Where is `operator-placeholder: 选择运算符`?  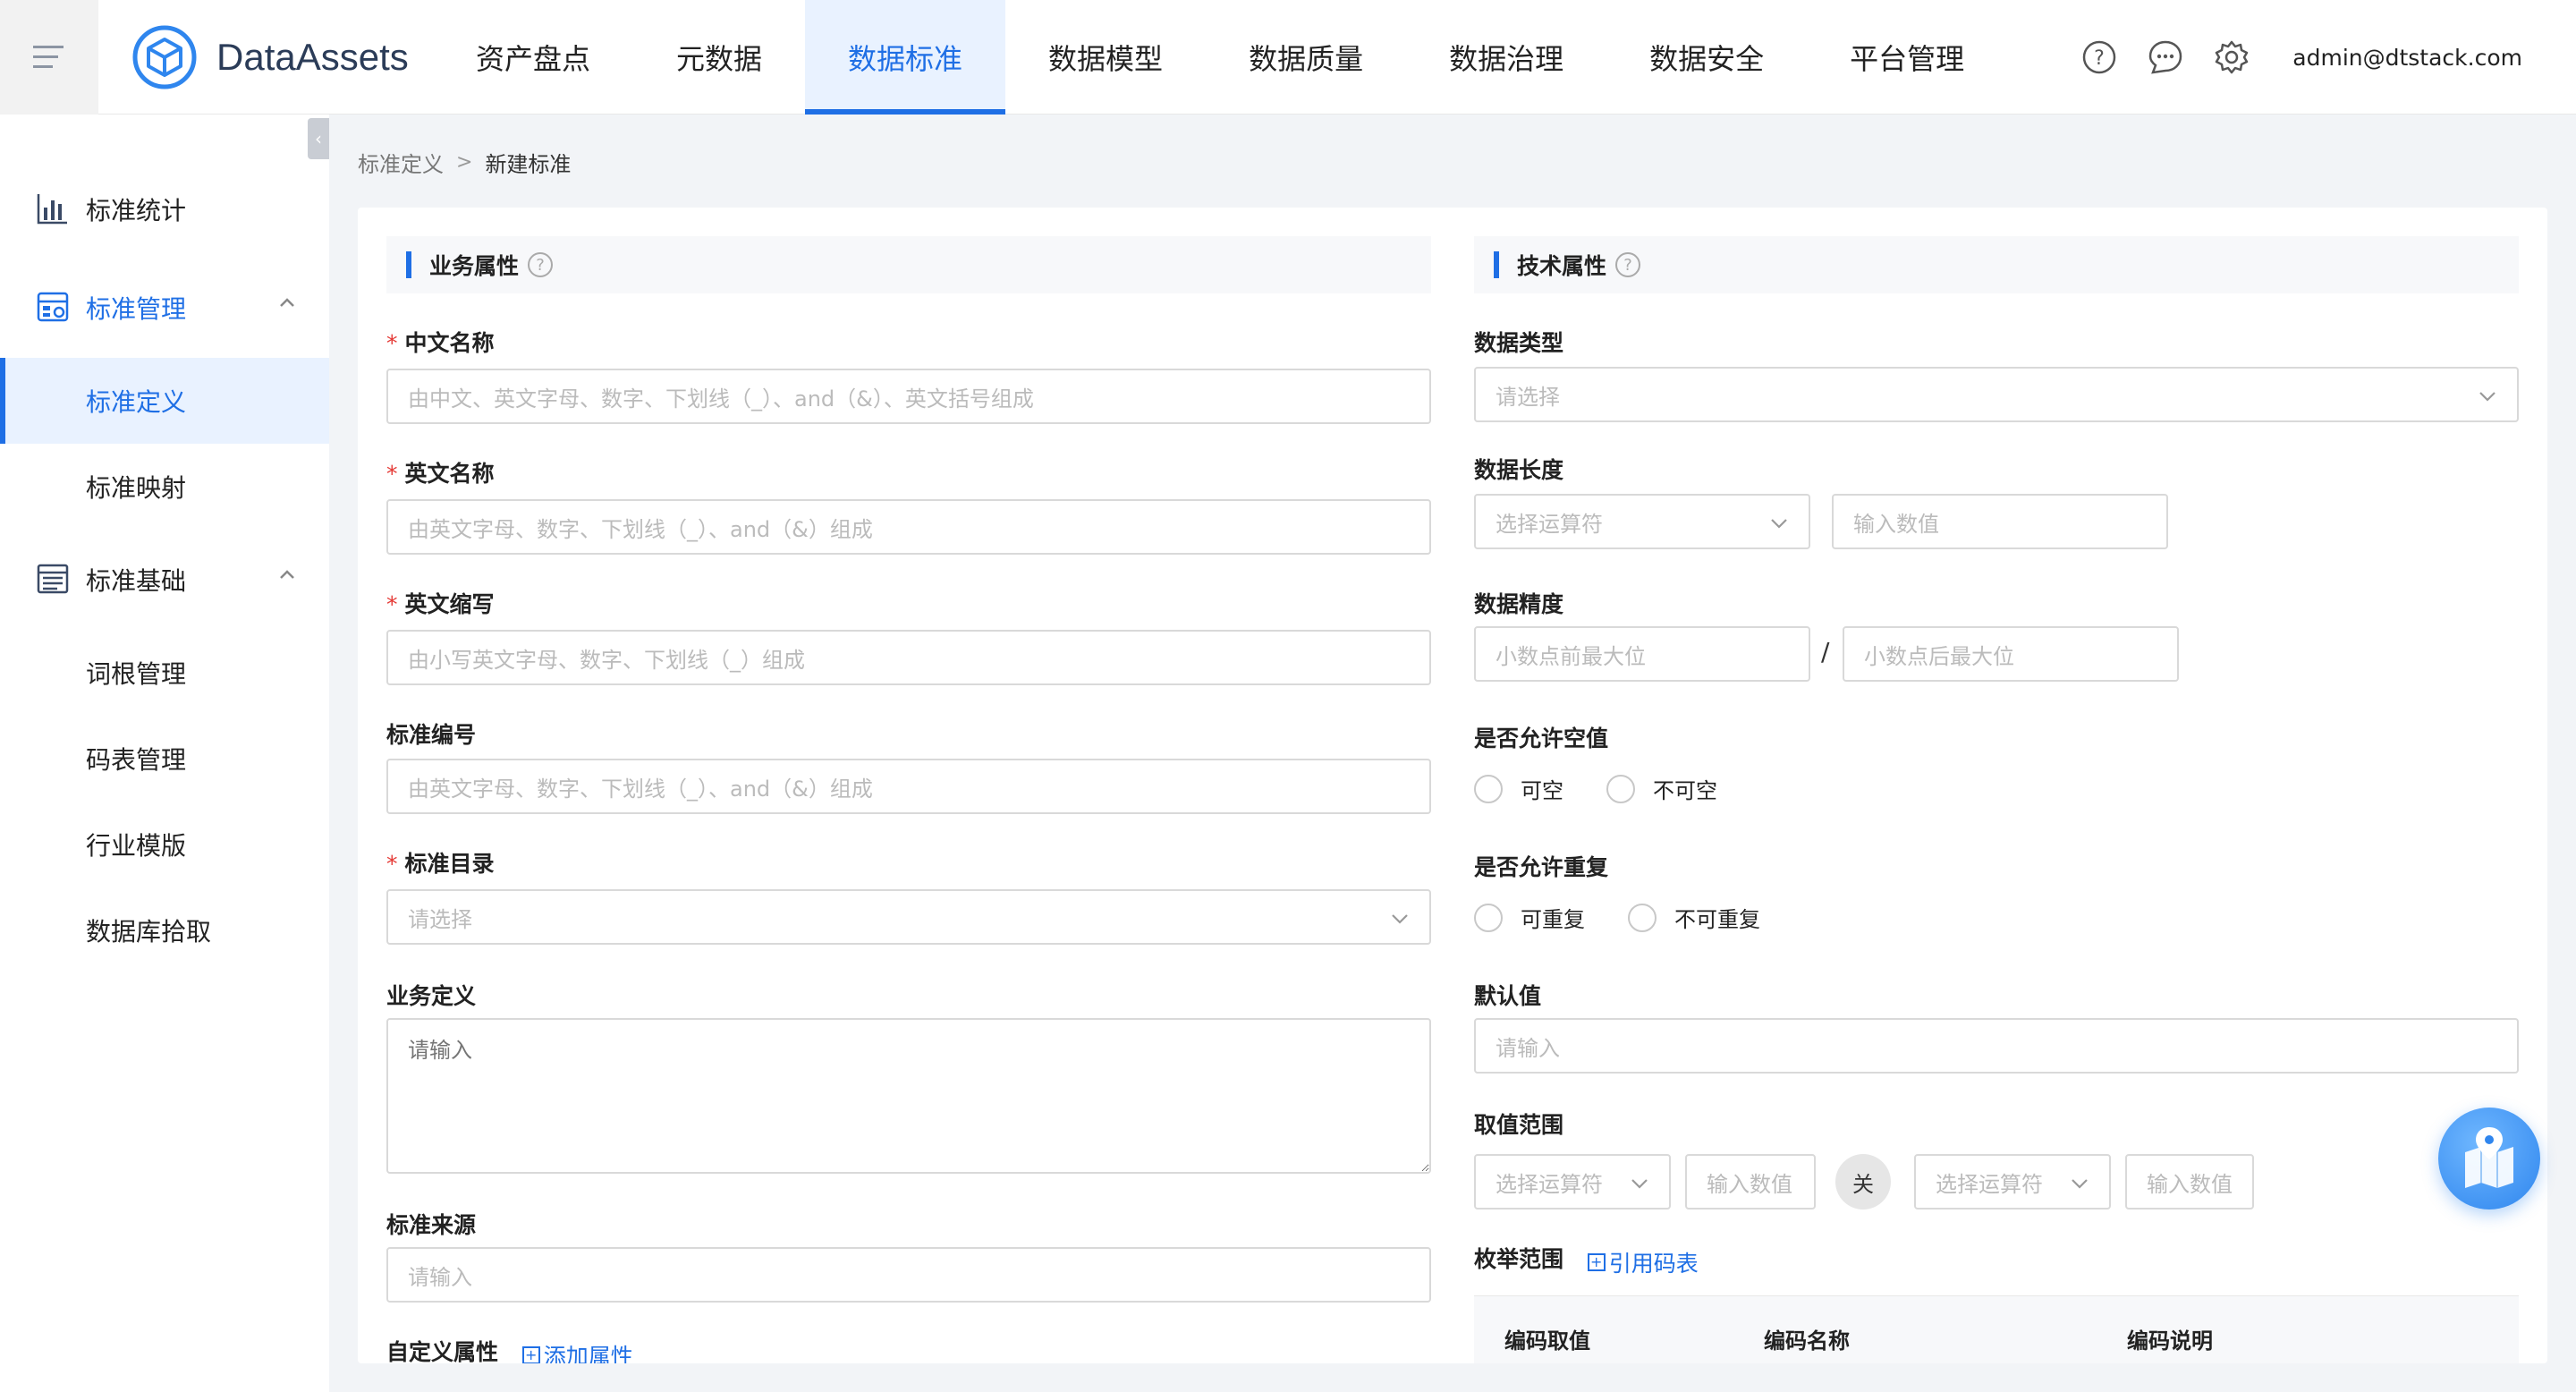 operator-placeholder: 选择运算符 is located at coordinates (1989, 1184).